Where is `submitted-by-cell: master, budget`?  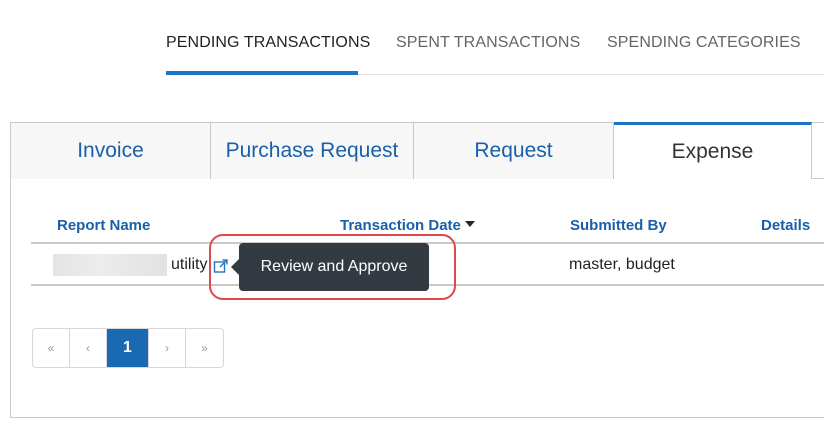 submitted-by-cell: master, budget is located at coordinates (622, 264).